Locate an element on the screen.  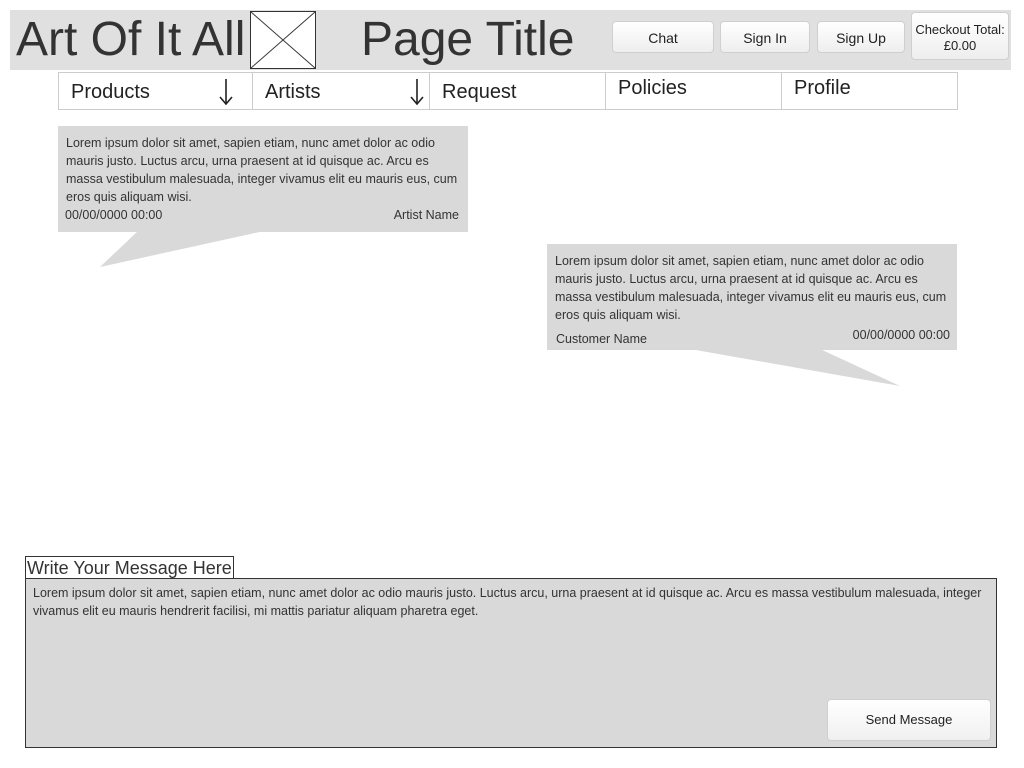
nav-item-label: Profile is located at coordinates (822, 88).